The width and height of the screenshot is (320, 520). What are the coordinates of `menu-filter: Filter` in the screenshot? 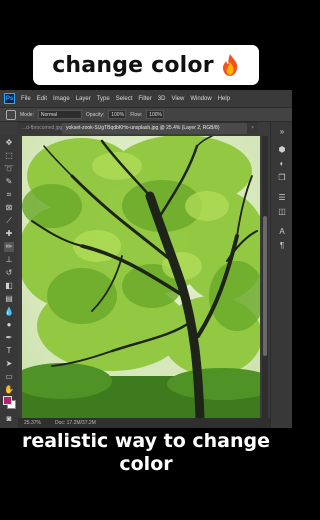 It's located at (144, 99).